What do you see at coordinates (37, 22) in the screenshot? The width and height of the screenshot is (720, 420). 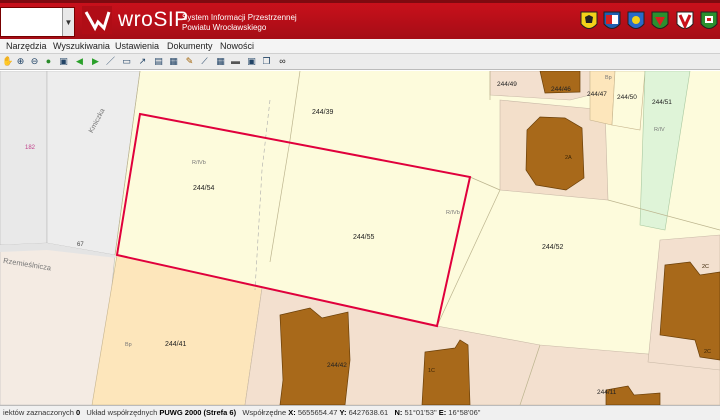 I see `layer-dropdown: ▼` at bounding box center [37, 22].